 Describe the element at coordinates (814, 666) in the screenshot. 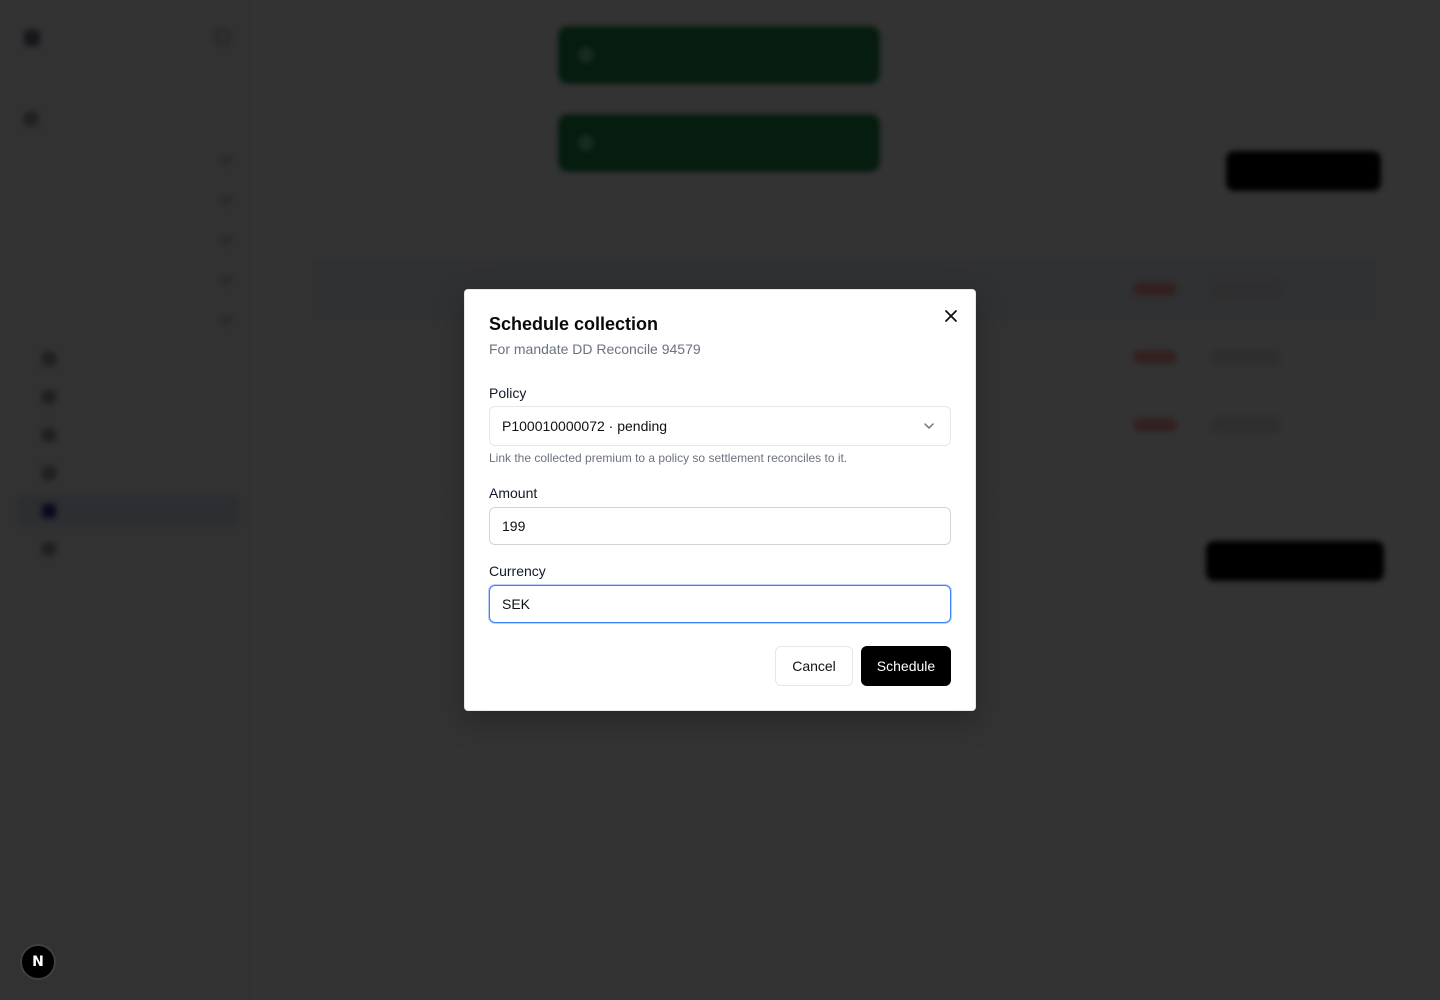

I see `cancel-button: Cancel` at that location.